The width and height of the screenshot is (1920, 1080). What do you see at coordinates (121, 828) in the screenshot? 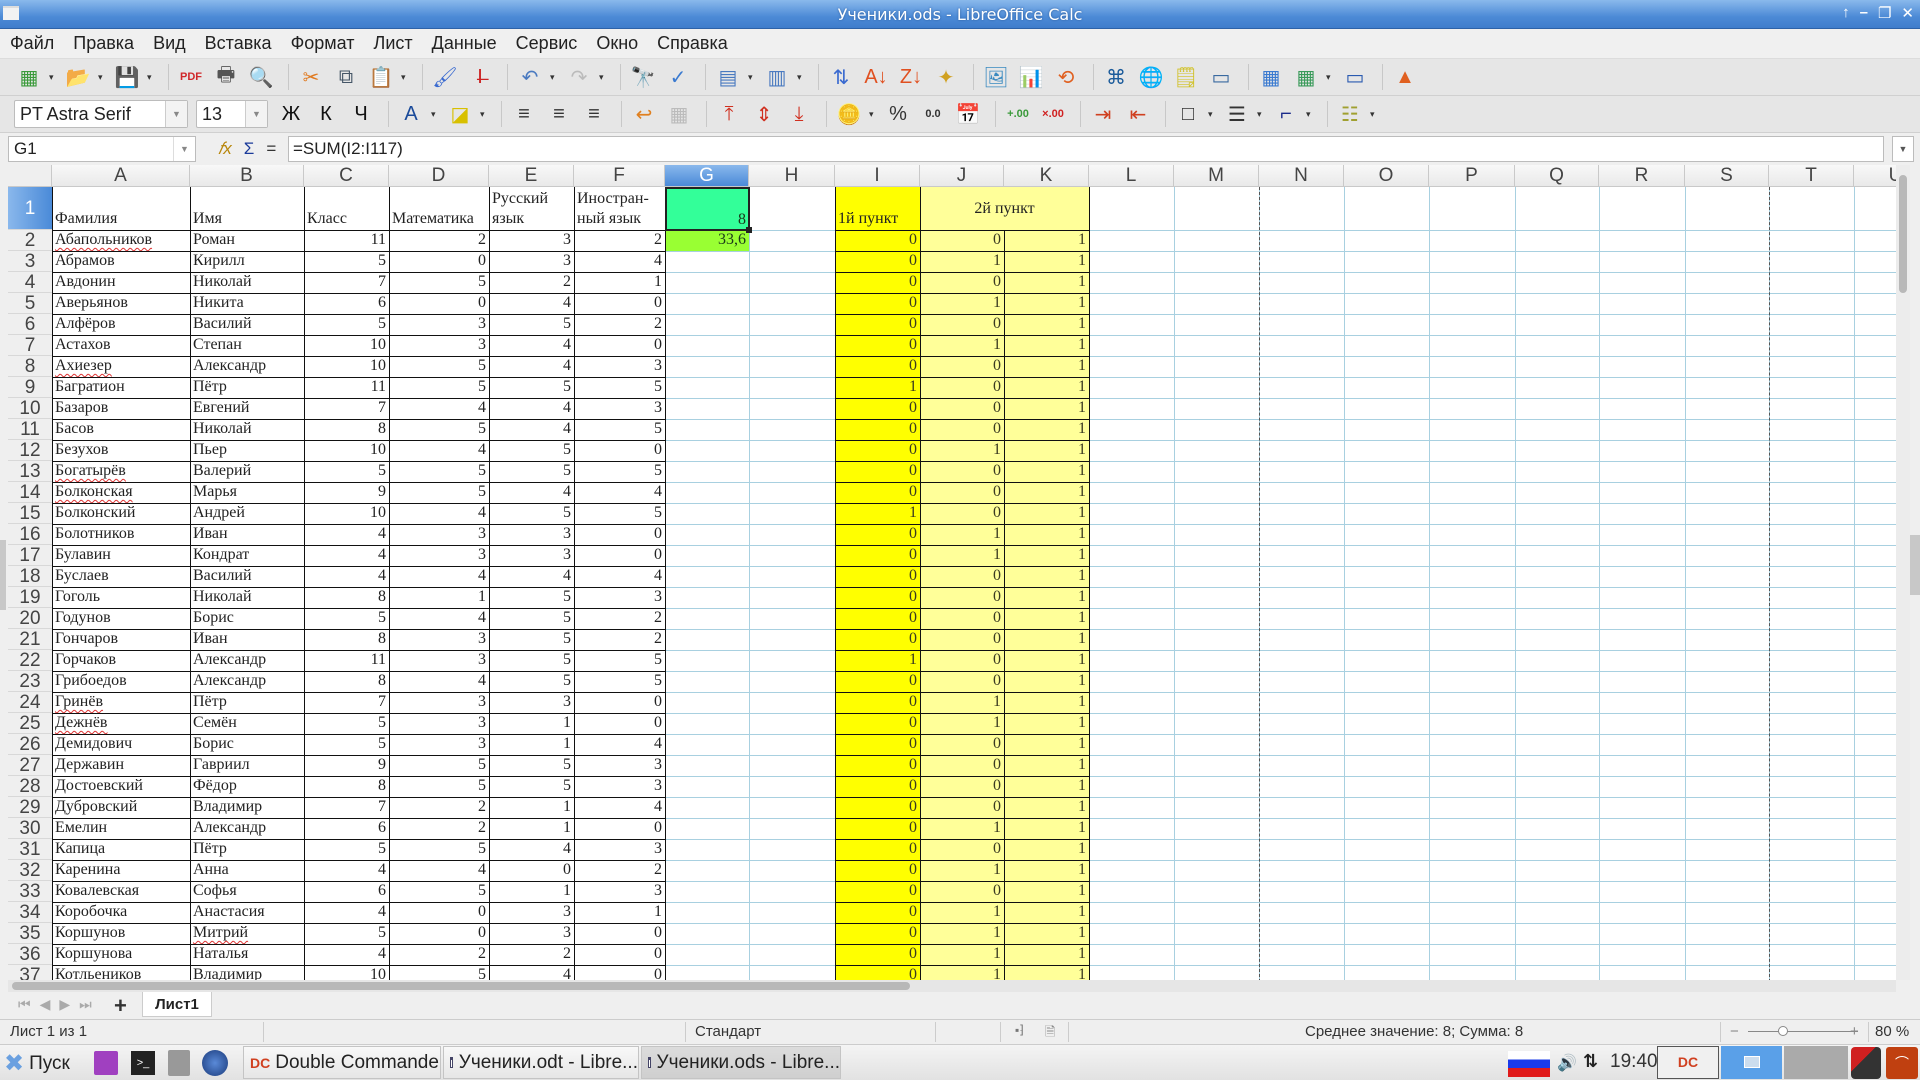
I see `cell-last-name: Емелин` at bounding box center [121, 828].